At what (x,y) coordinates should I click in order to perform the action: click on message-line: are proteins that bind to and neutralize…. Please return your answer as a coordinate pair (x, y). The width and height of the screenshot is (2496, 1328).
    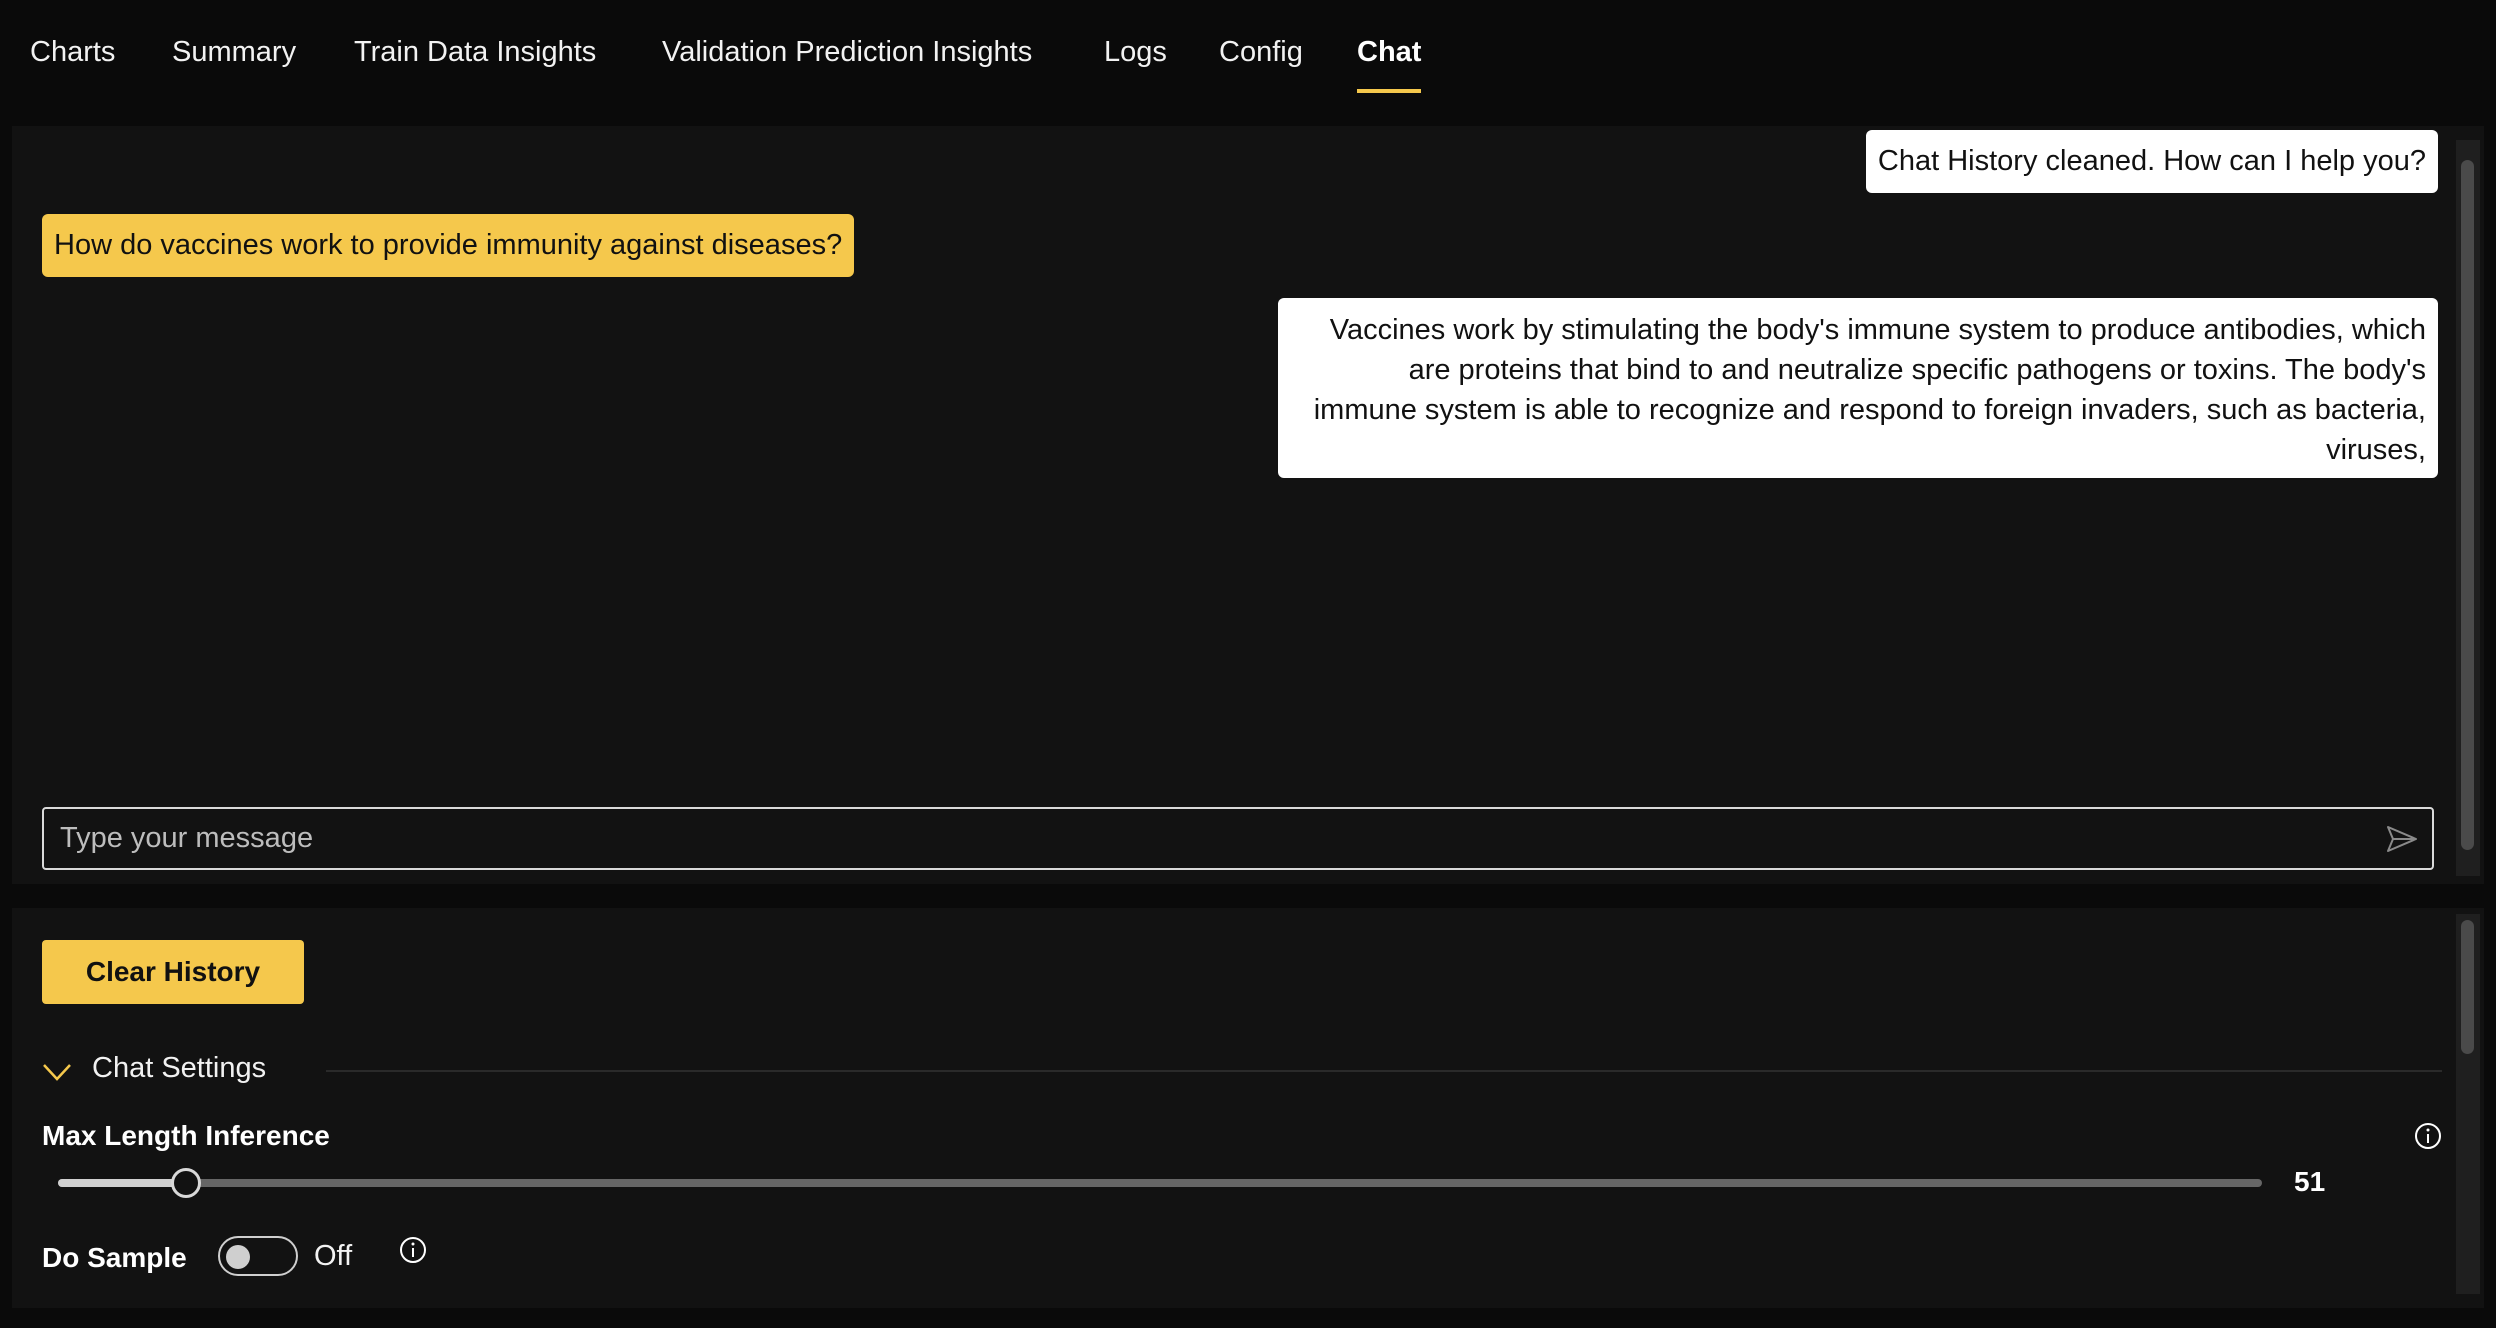
    Looking at the image, I should click on (1917, 370).